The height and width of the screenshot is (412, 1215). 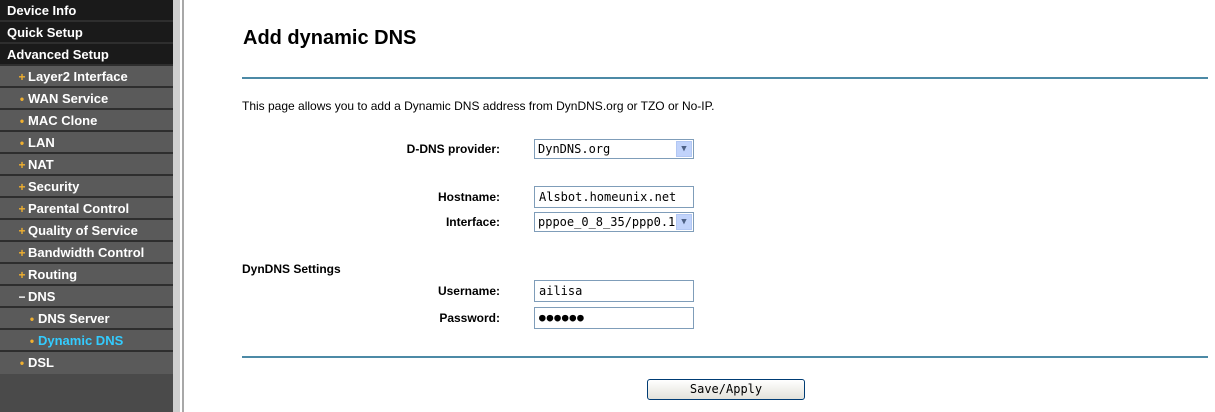 What do you see at coordinates (86, 143) in the screenshot?
I see `sidebar-item-lan: • LAN` at bounding box center [86, 143].